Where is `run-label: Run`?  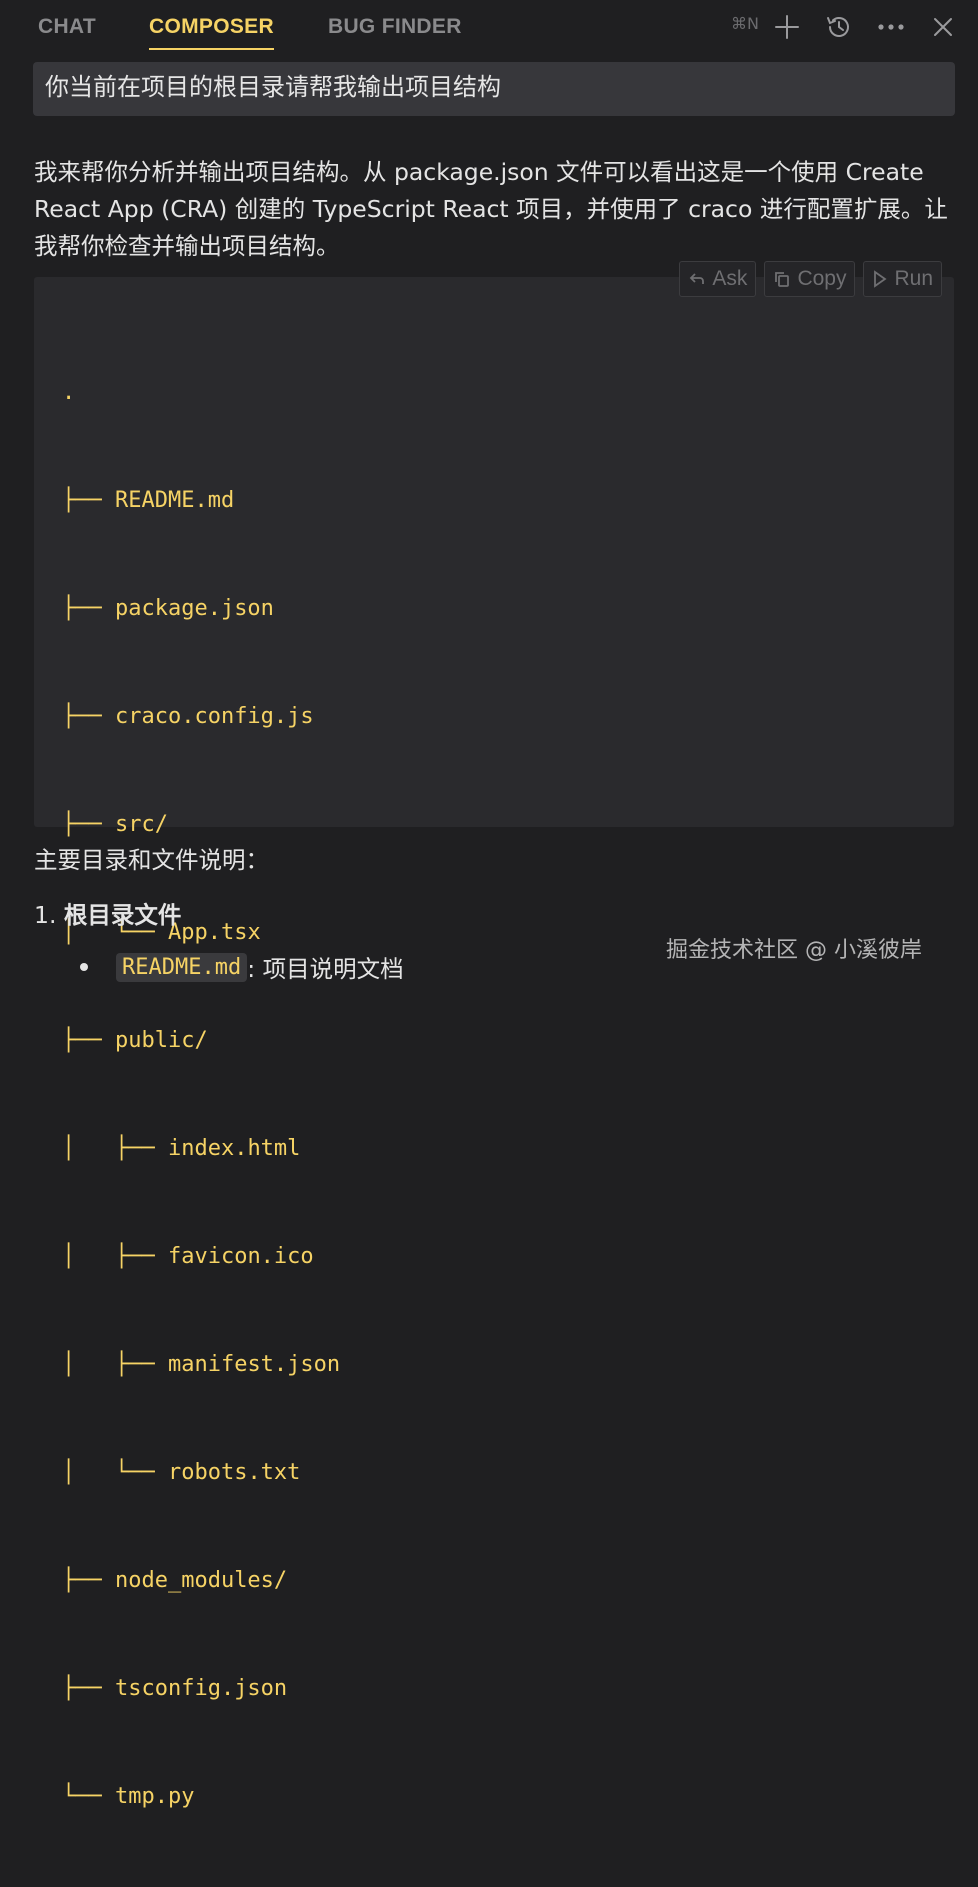 run-label: Run is located at coordinates (913, 278).